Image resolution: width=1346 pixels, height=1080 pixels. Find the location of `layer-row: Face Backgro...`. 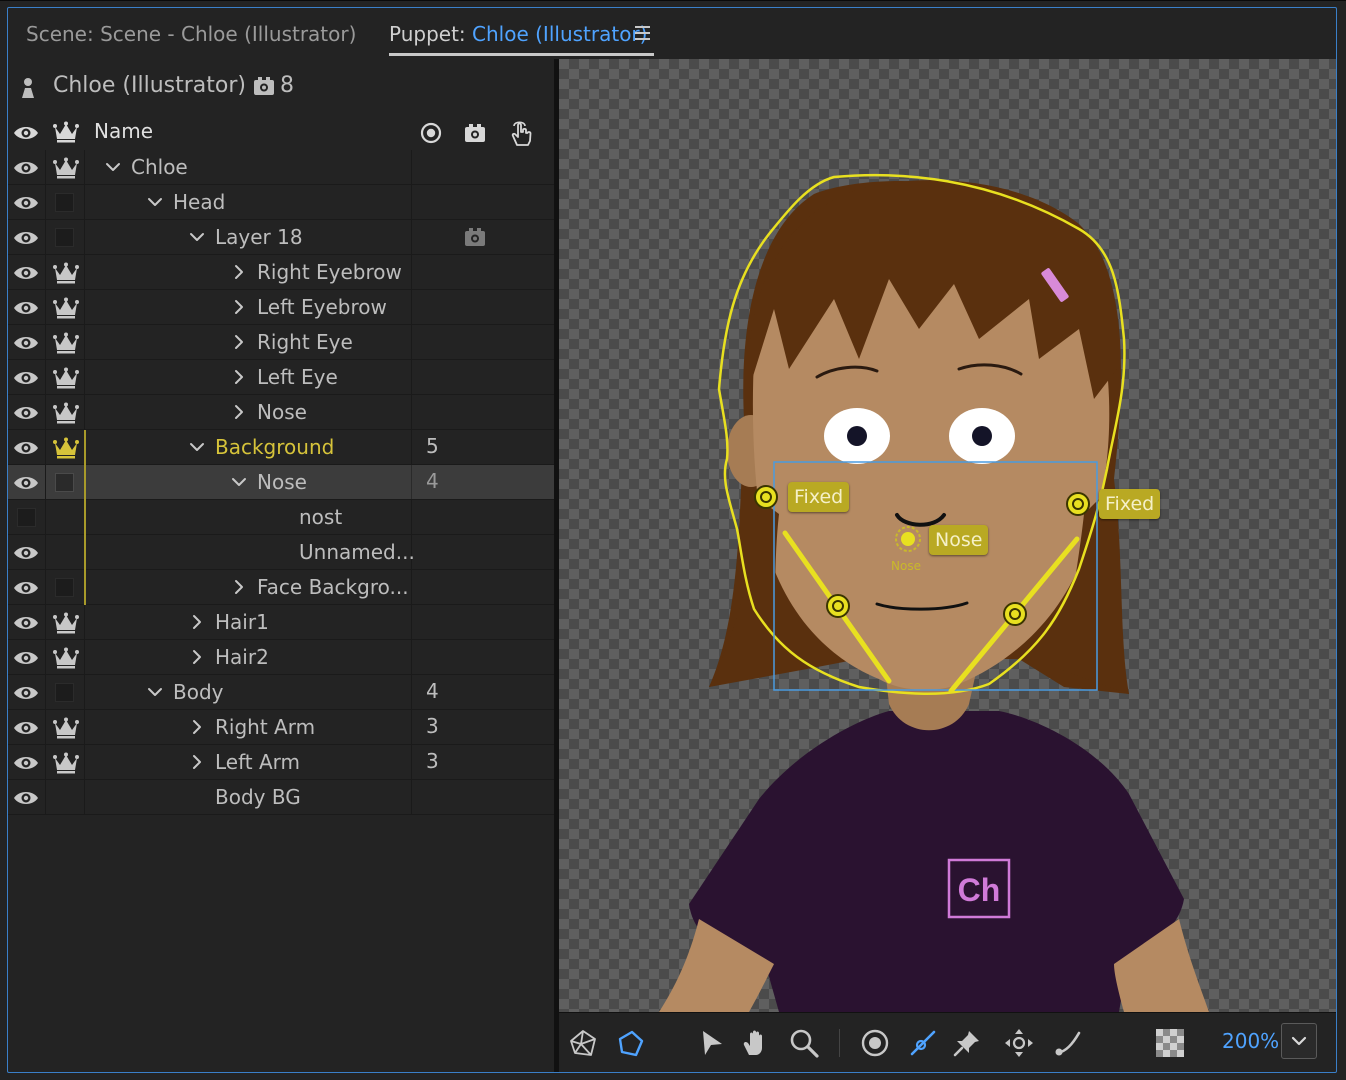

layer-row: Face Backgro... is located at coordinates (281, 587).